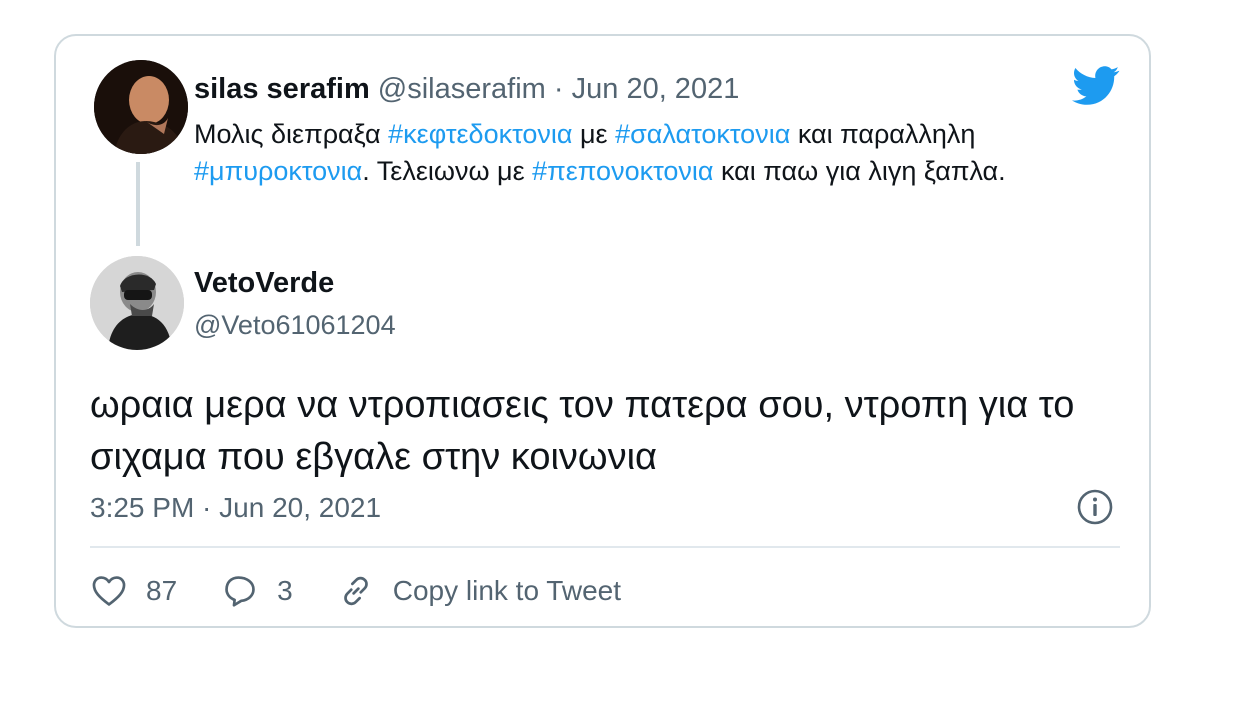 The height and width of the screenshot is (702, 1246). What do you see at coordinates (282, 89) in the screenshot?
I see `parent-display-name: silas serafim` at bounding box center [282, 89].